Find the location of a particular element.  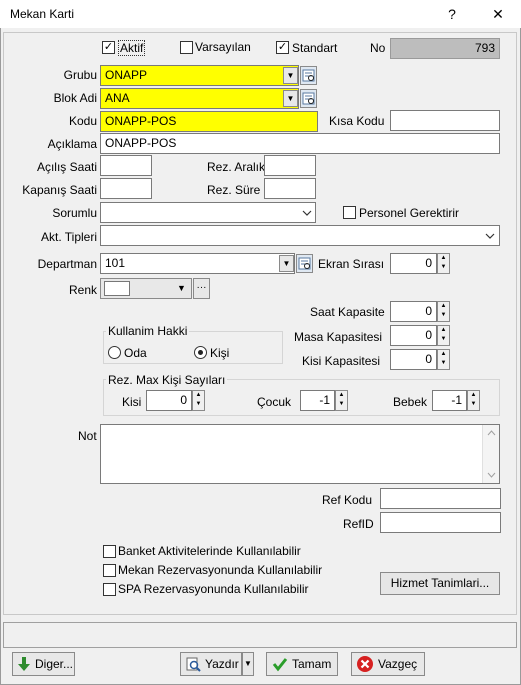

grubu-combo: ONAPP is located at coordinates (199, 75).